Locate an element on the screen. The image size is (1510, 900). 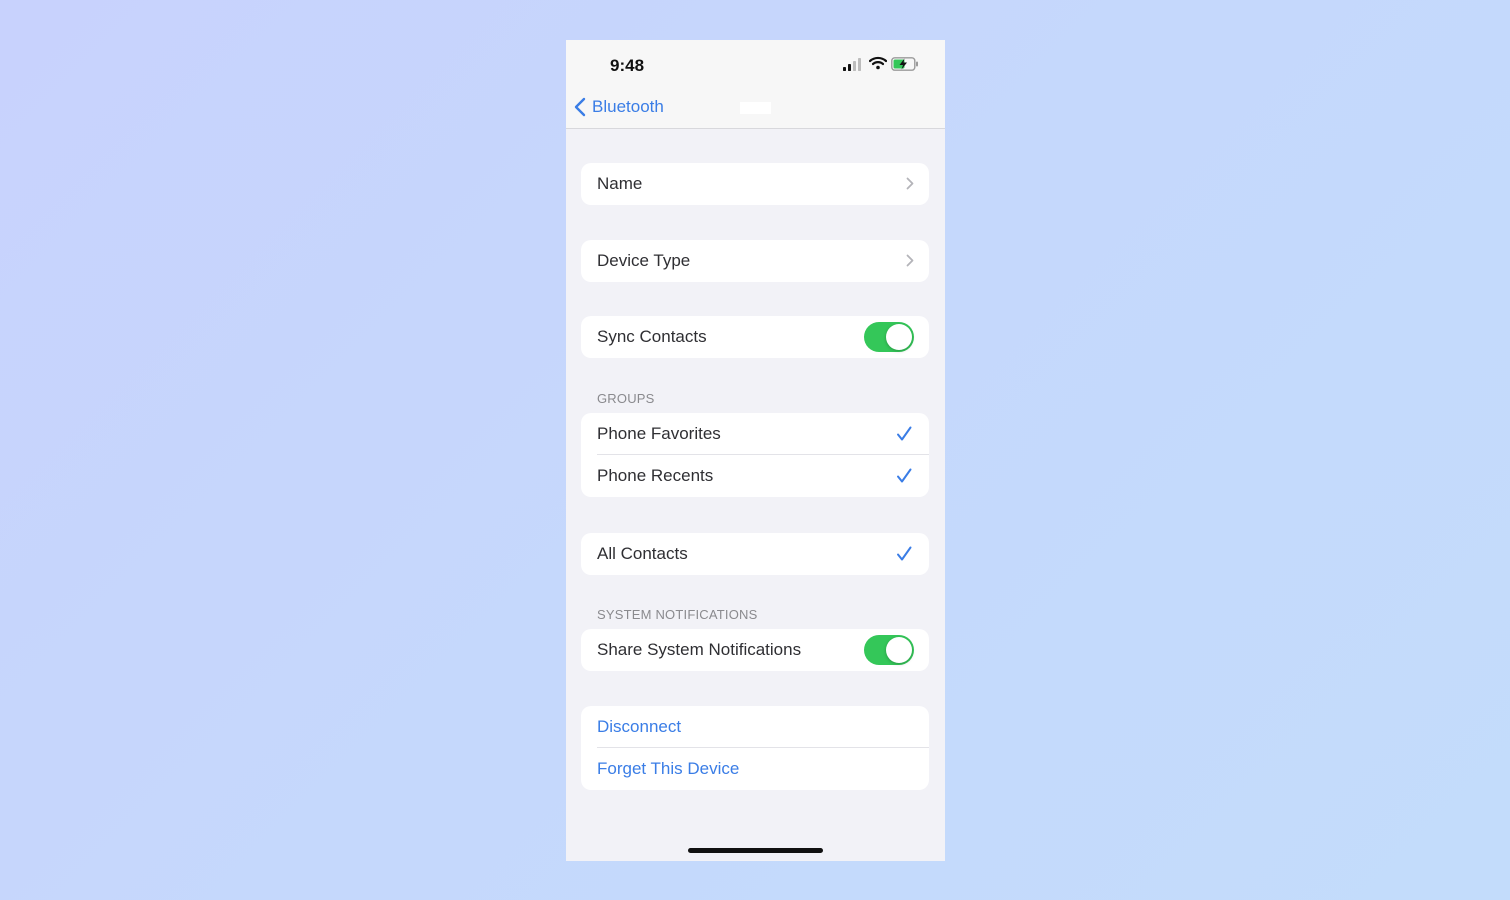
home-indicator is located at coordinates (755, 850).